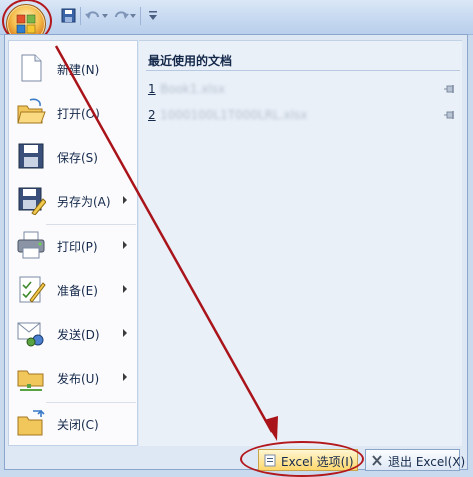 The image size is (473, 477). Describe the element at coordinates (121, 16) in the screenshot. I see `redo-icon` at that location.